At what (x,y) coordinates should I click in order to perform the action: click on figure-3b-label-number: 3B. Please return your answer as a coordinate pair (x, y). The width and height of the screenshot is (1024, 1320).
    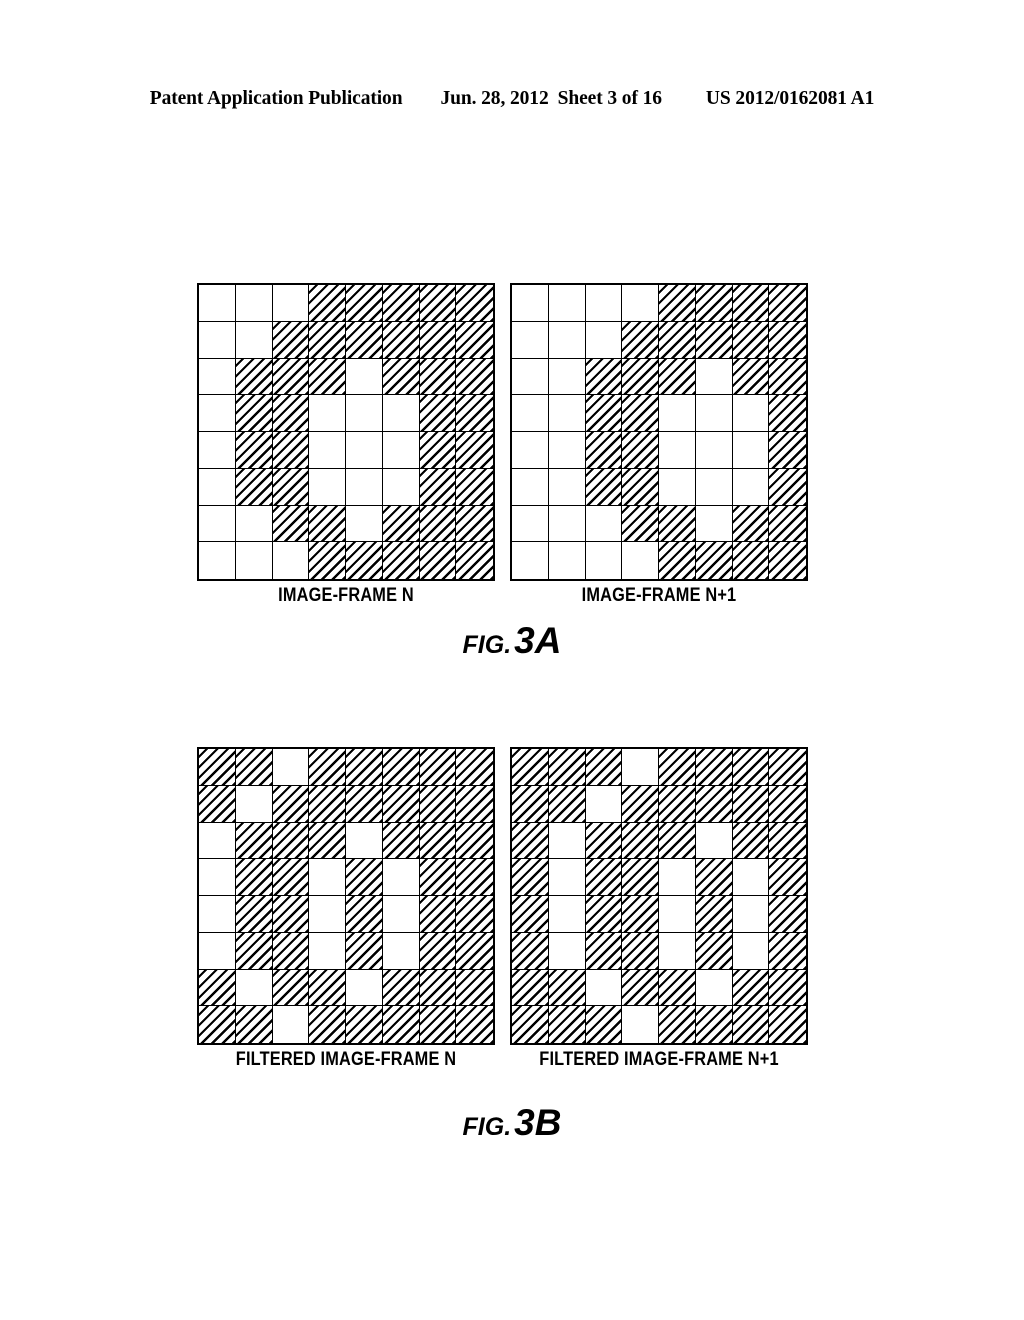
    Looking at the image, I should click on (538, 1122).